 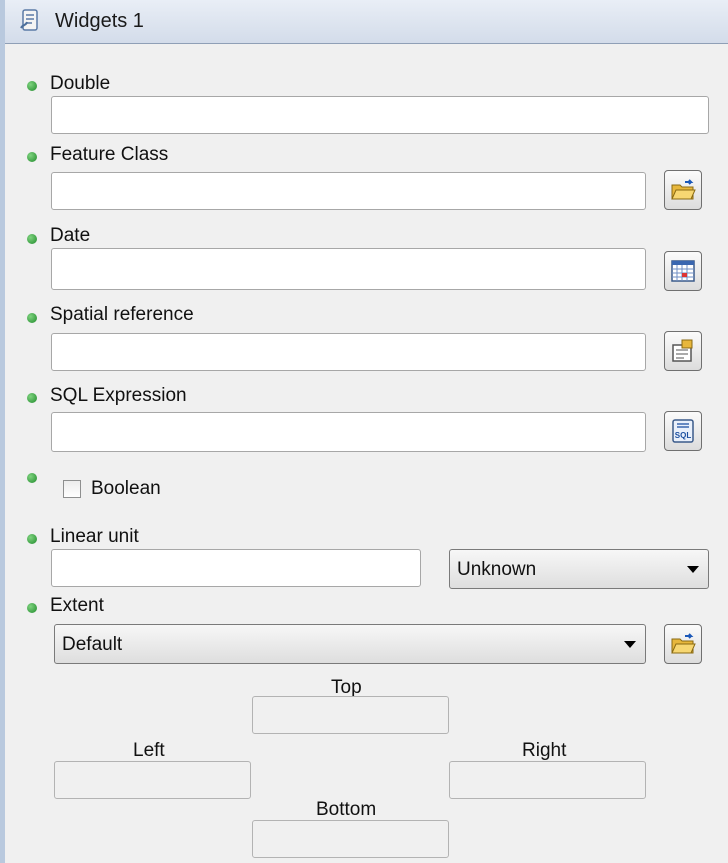 I want to click on extent-left-label: Left, so click(x=149, y=750).